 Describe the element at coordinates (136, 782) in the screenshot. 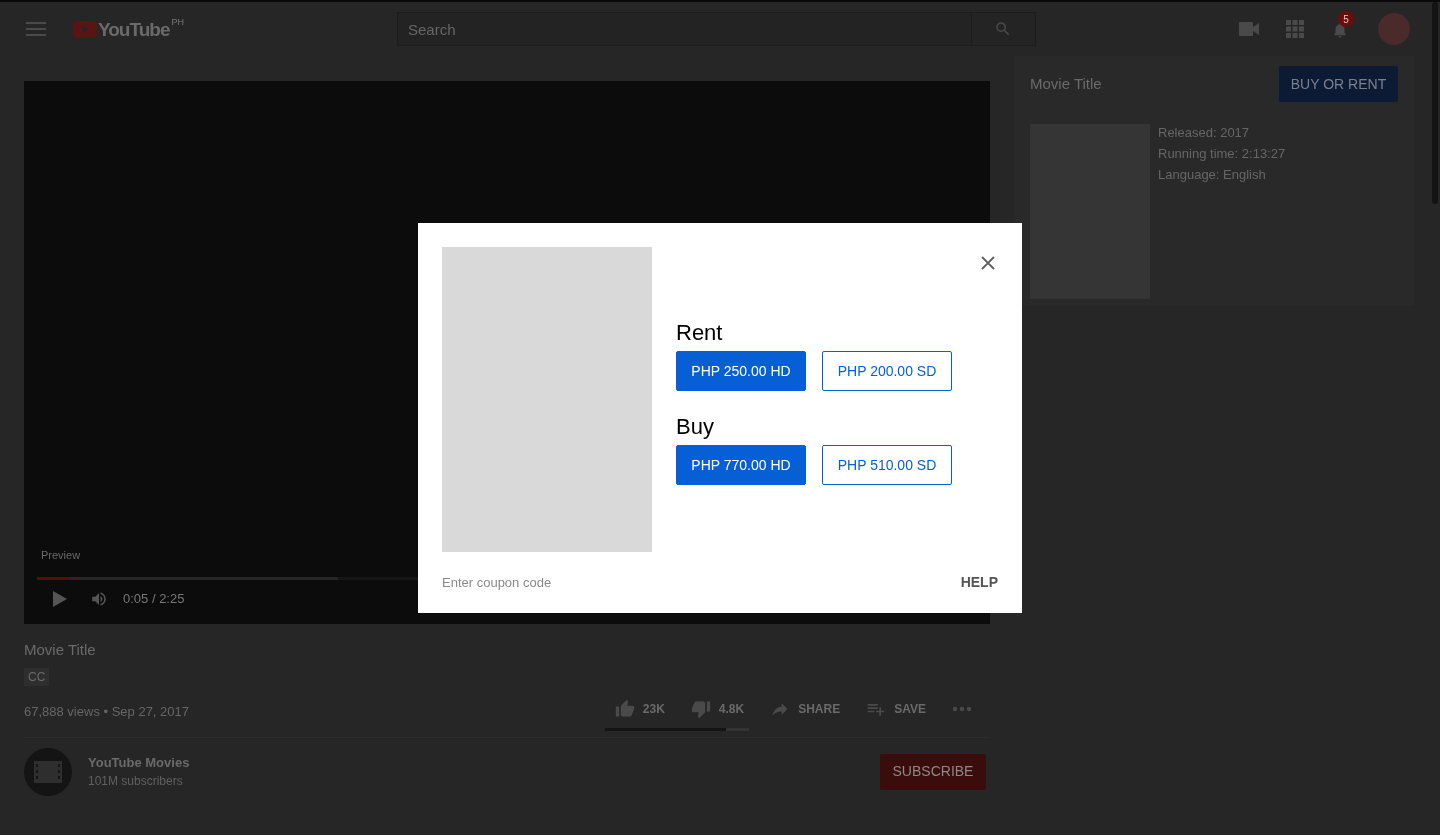

I see `subscriber-count: 101M subscribers` at that location.